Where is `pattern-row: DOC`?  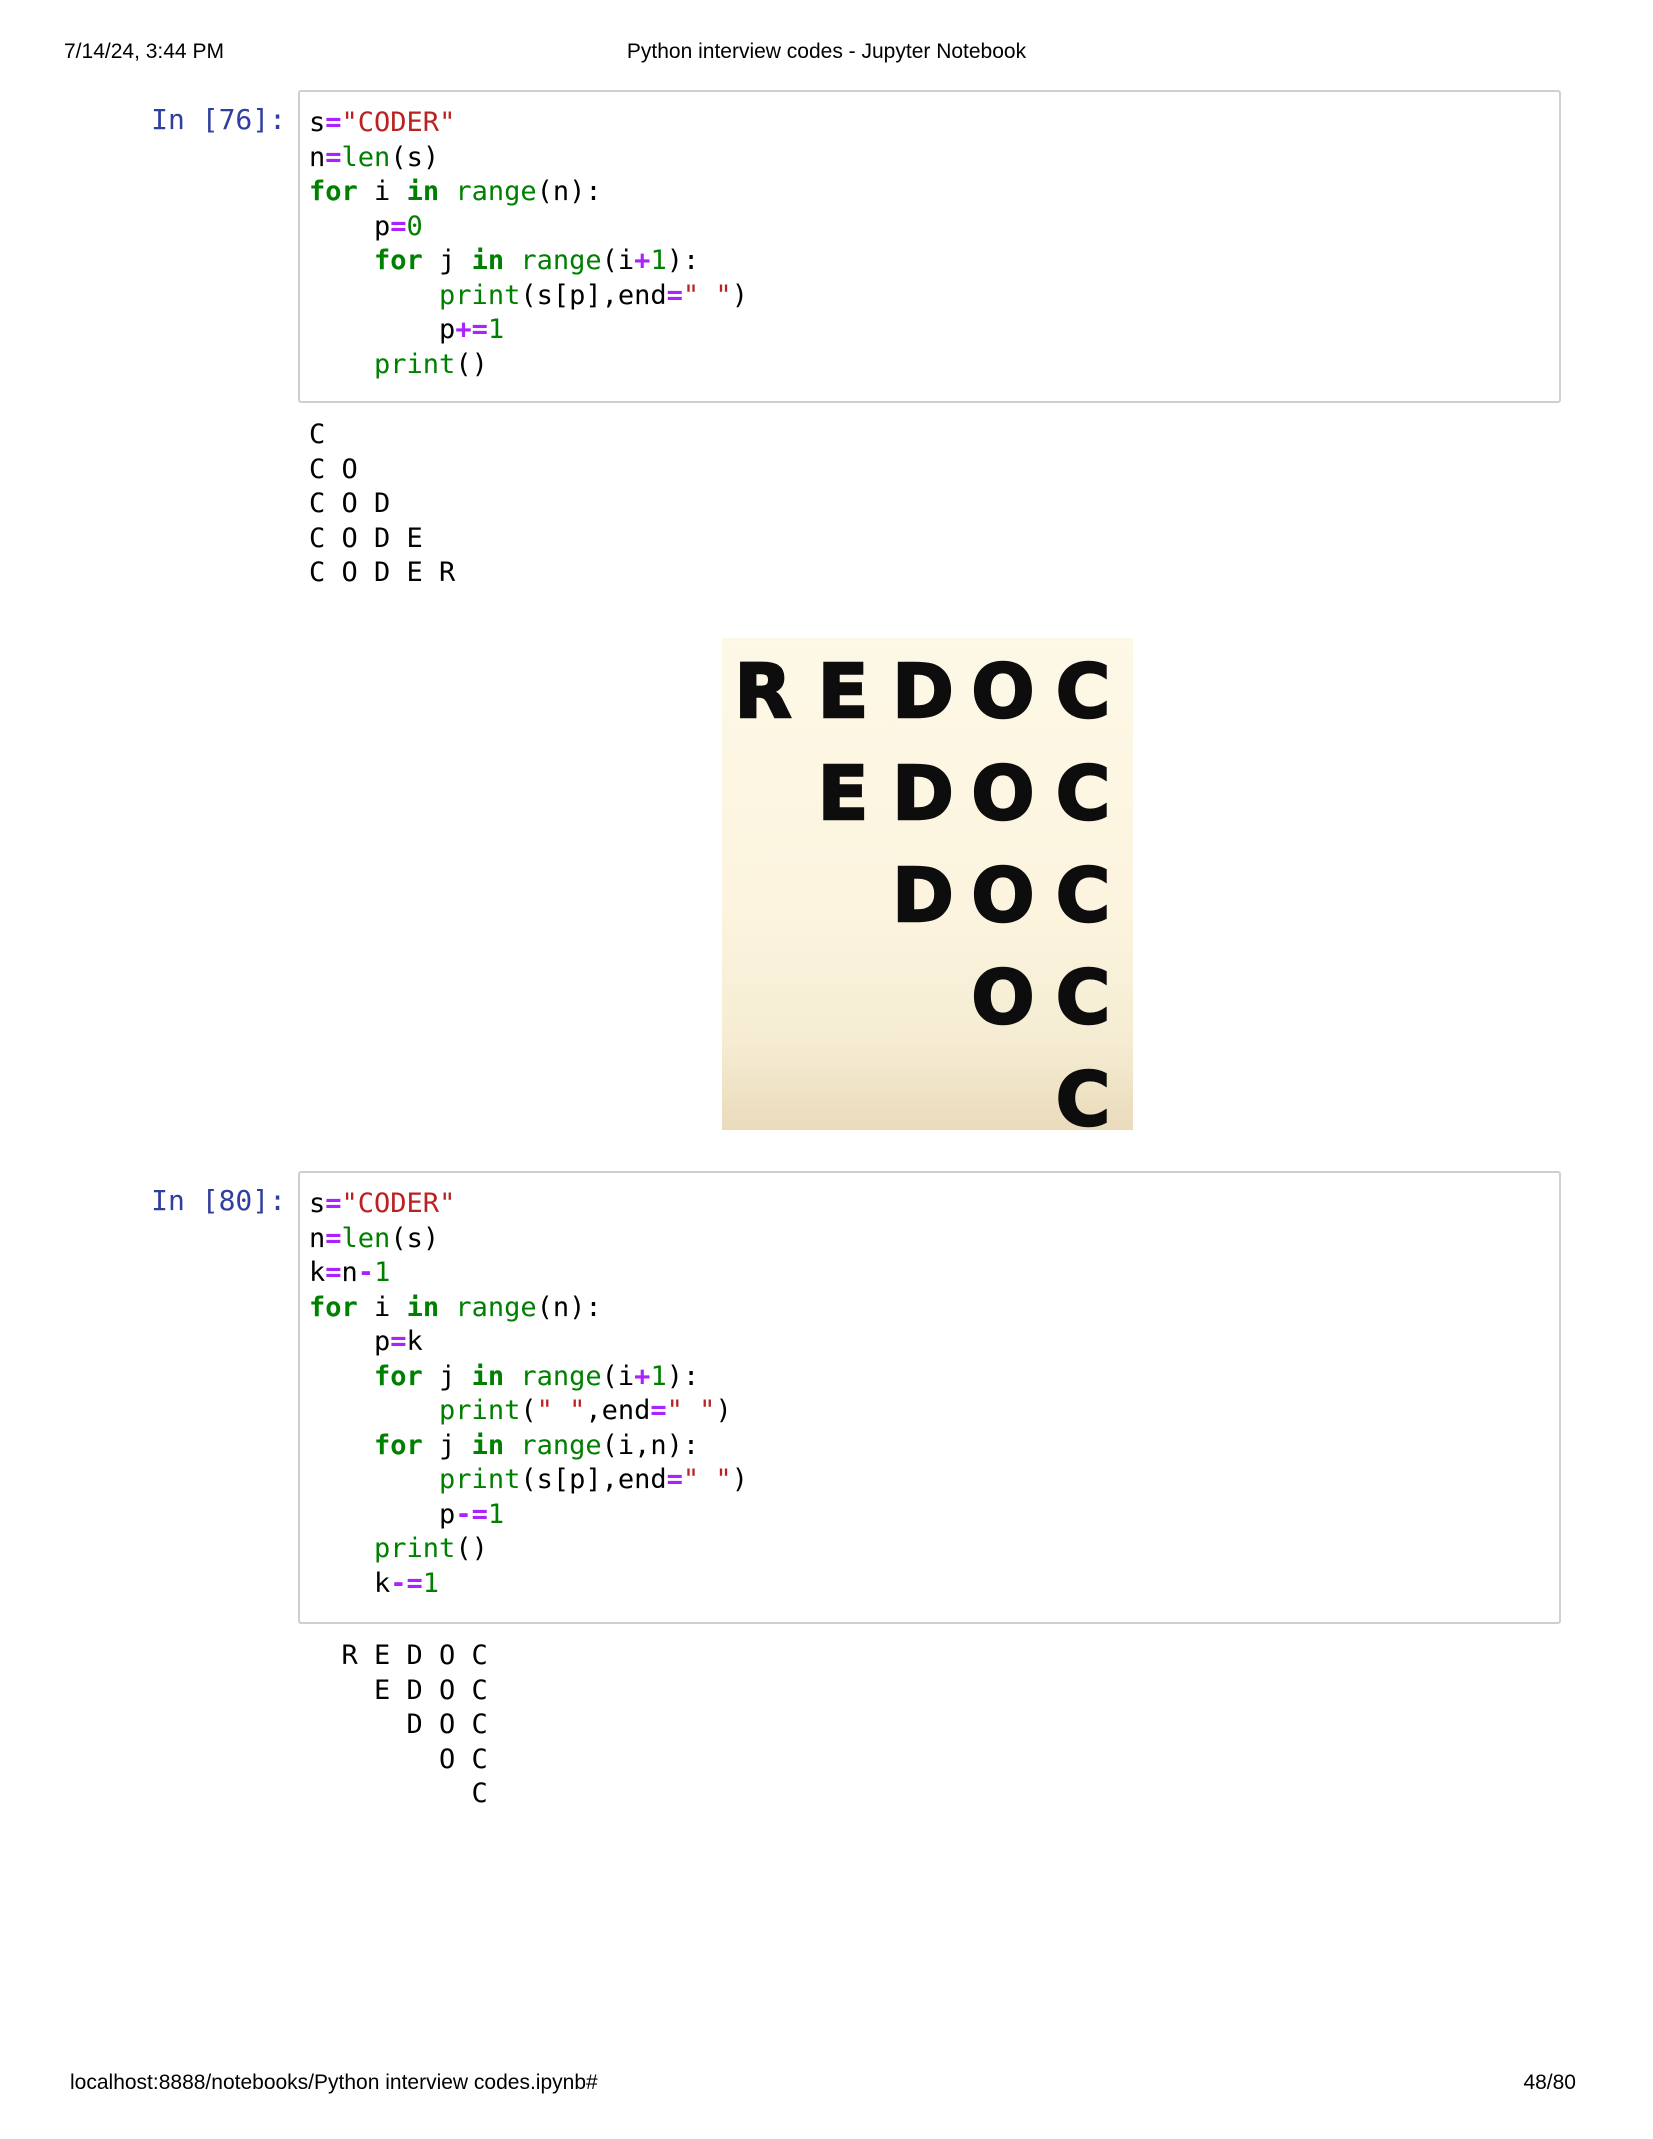 pattern-row: DOC is located at coordinates (1003, 896).